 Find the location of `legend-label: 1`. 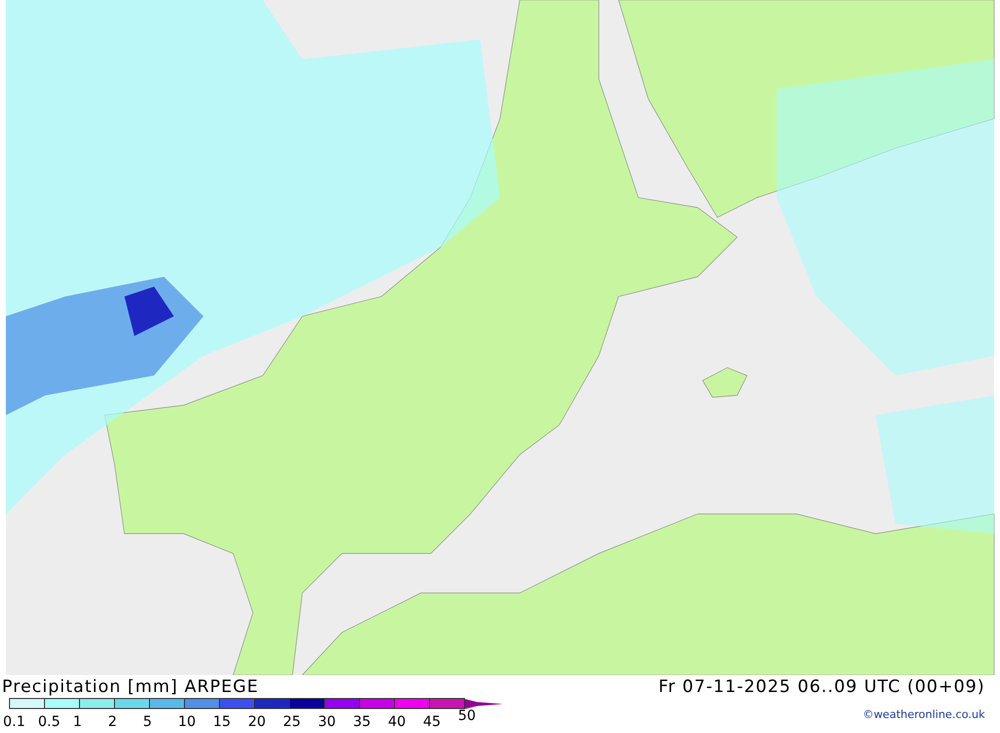

legend-label: 1 is located at coordinates (77, 722).